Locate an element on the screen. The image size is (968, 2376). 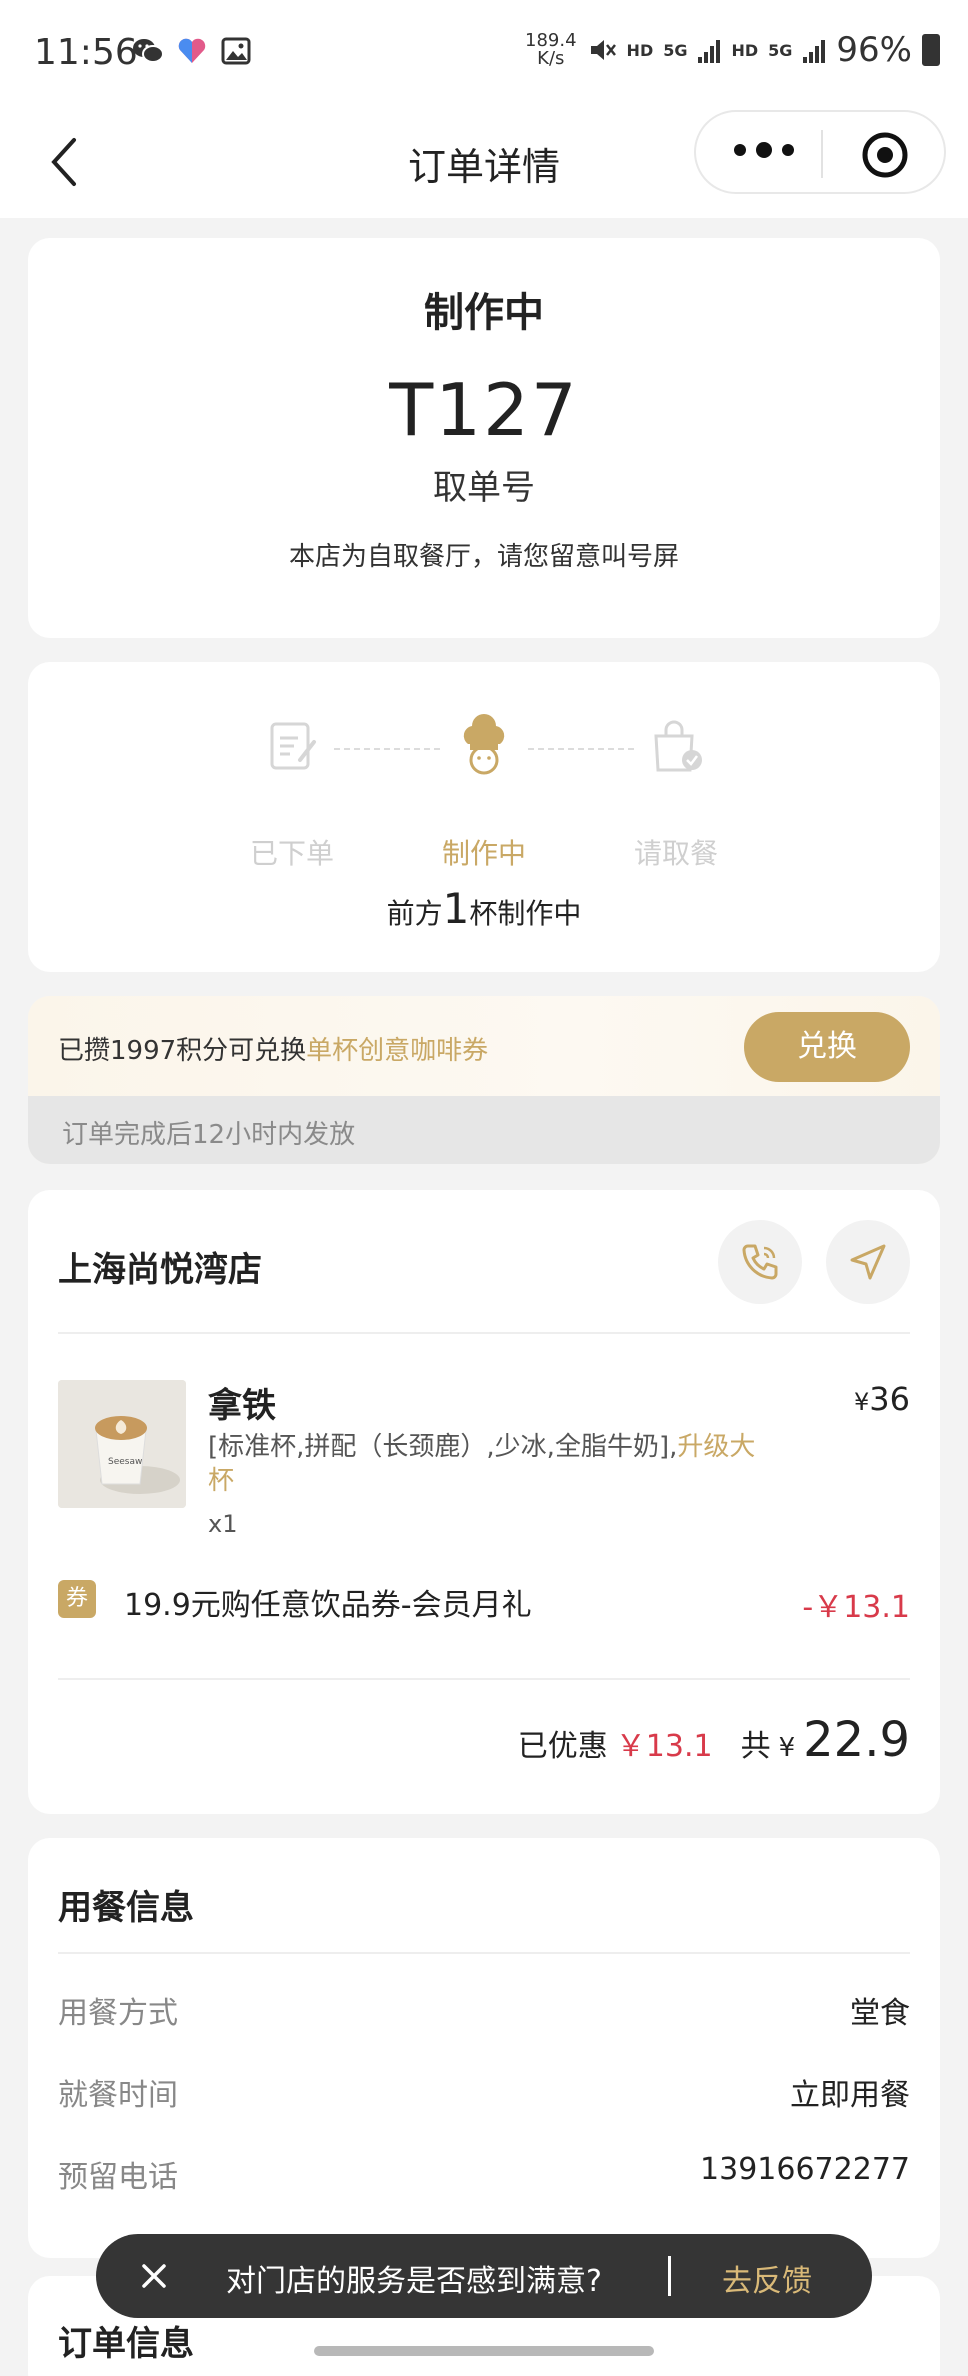
step-making: 制作中 is located at coordinates (484, 793).